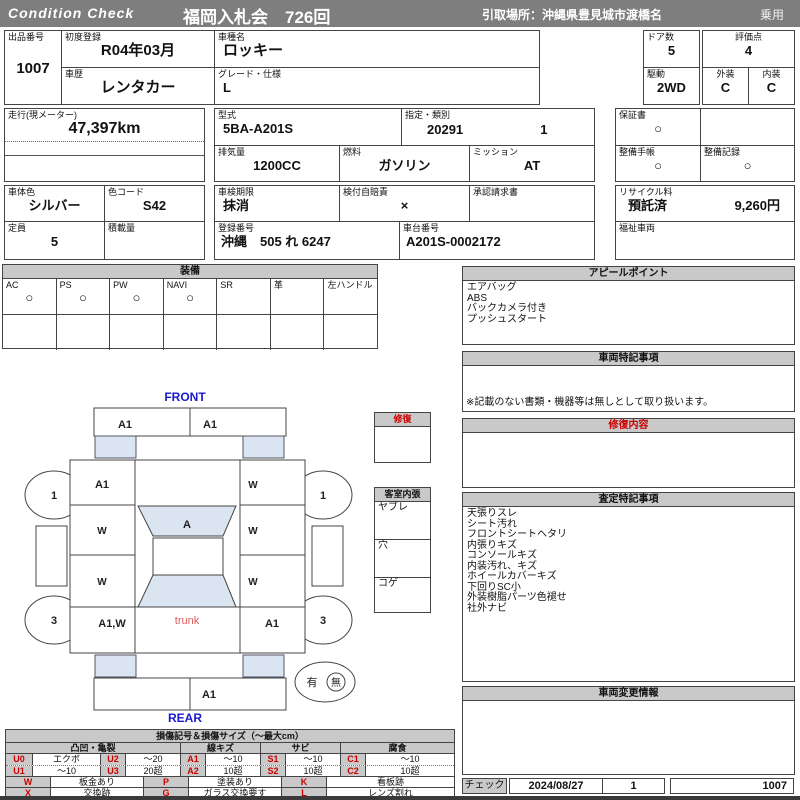 The height and width of the screenshot is (800, 800). Describe the element at coordinates (544, 129) in the screenshot. I see `class-sub-value: 1` at that location.